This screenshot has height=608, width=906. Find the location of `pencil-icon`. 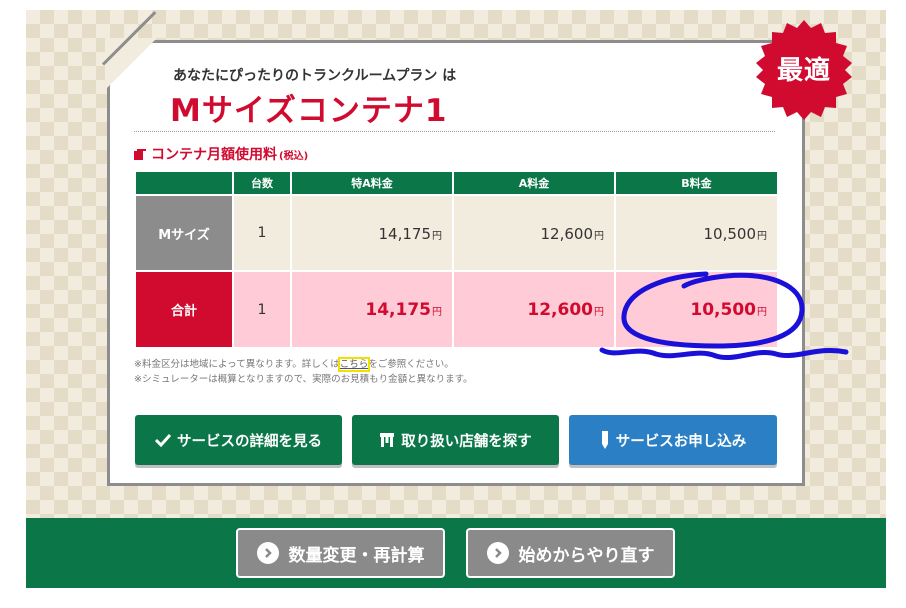

pencil-icon is located at coordinates (605, 440).